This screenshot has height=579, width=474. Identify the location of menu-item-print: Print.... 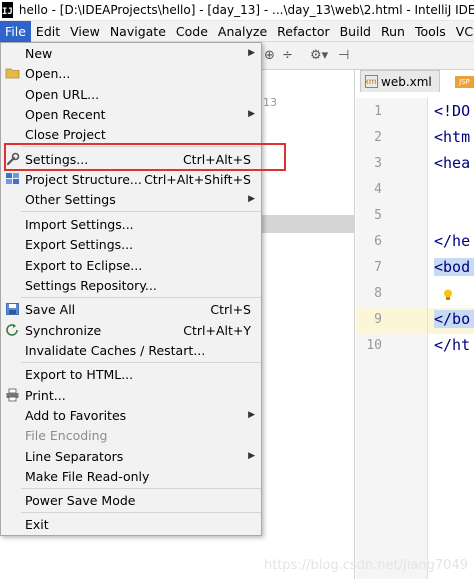
(131, 395).